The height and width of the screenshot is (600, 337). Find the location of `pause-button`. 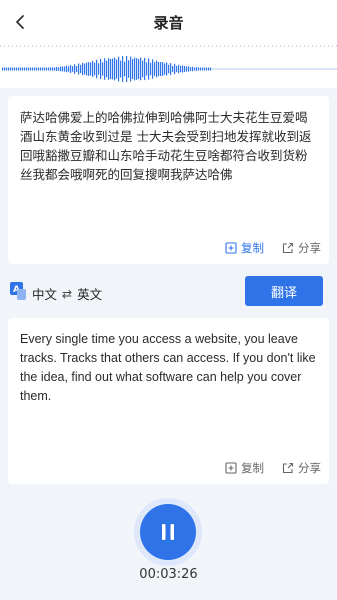

pause-button is located at coordinates (168, 532).